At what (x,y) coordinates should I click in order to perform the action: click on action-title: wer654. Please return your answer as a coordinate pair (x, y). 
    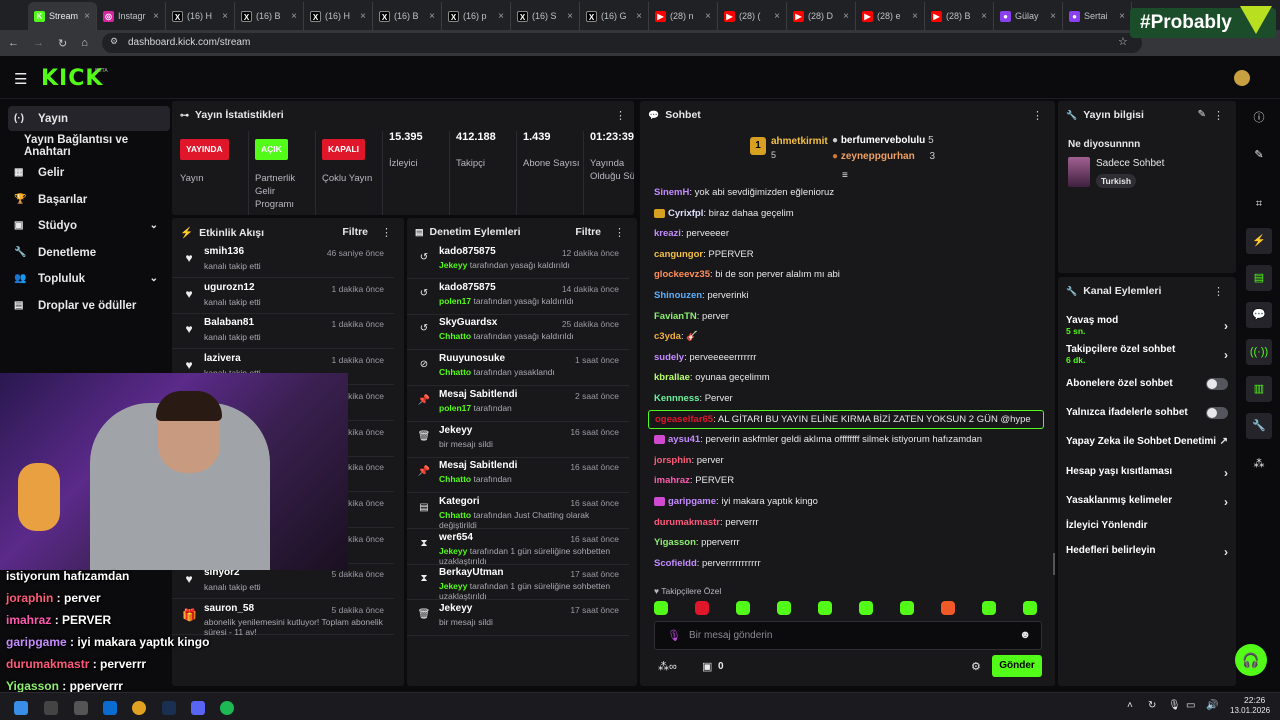
    Looking at the image, I should click on (456, 537).